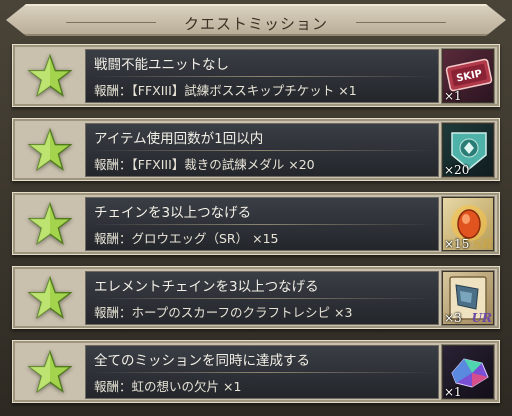 The height and width of the screenshot is (416, 512). Describe the element at coordinates (173, 213) in the screenshot. I see `mission-title: チェインを3以上つなげる` at that location.